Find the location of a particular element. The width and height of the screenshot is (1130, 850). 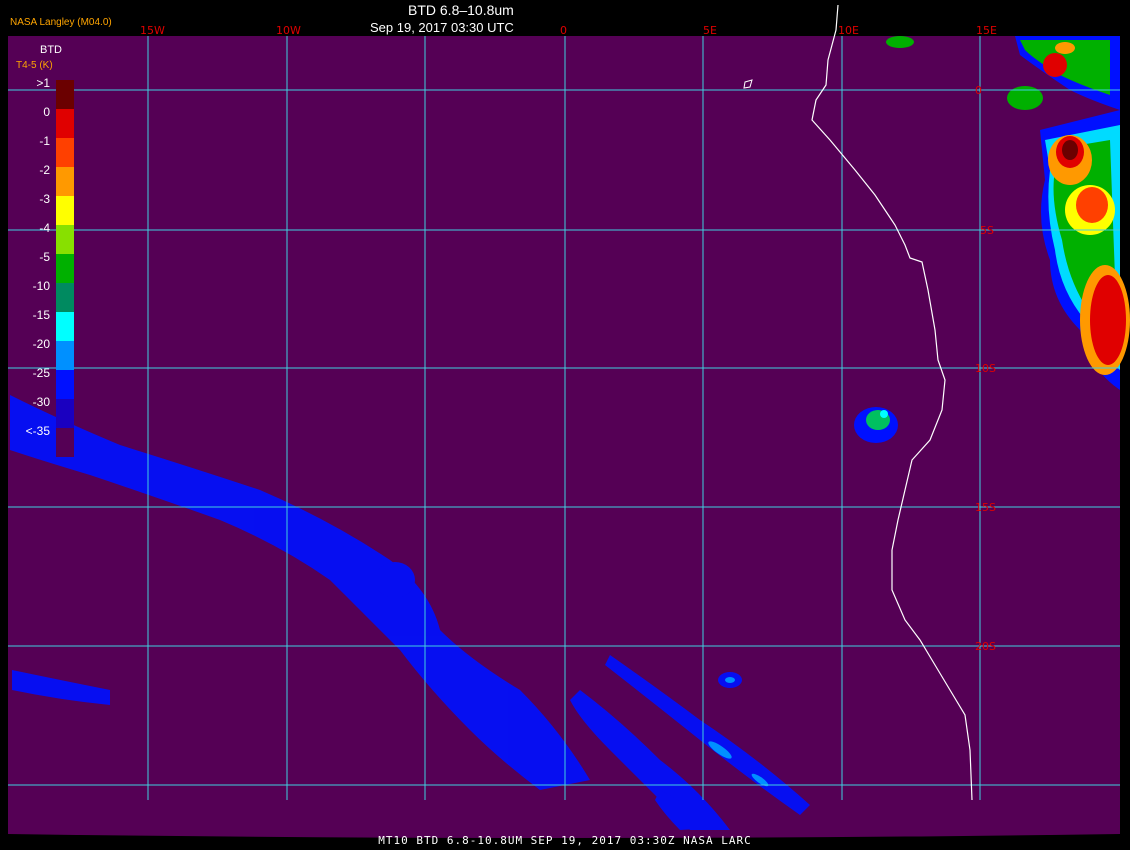

lat-label-20s: 20S is located at coordinates (985, 646).